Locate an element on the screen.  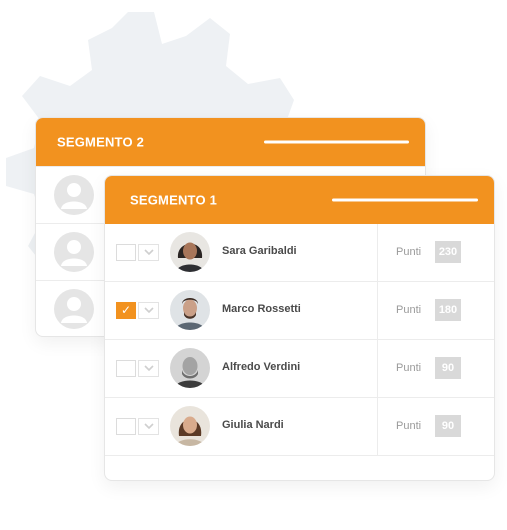
user-name: Alfredo Verdini is located at coordinates (261, 367).